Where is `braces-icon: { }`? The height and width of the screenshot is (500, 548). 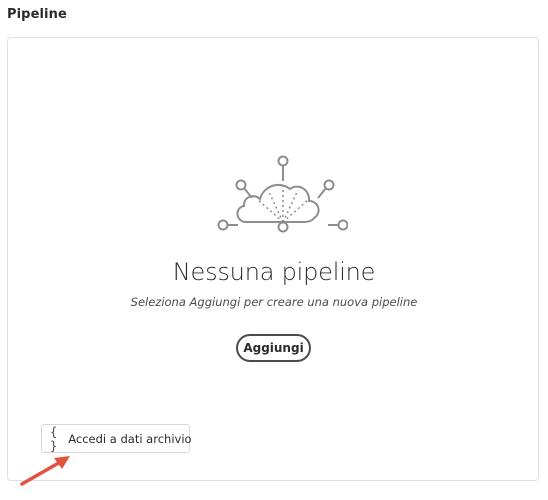
braces-icon: { } is located at coordinates (54, 438).